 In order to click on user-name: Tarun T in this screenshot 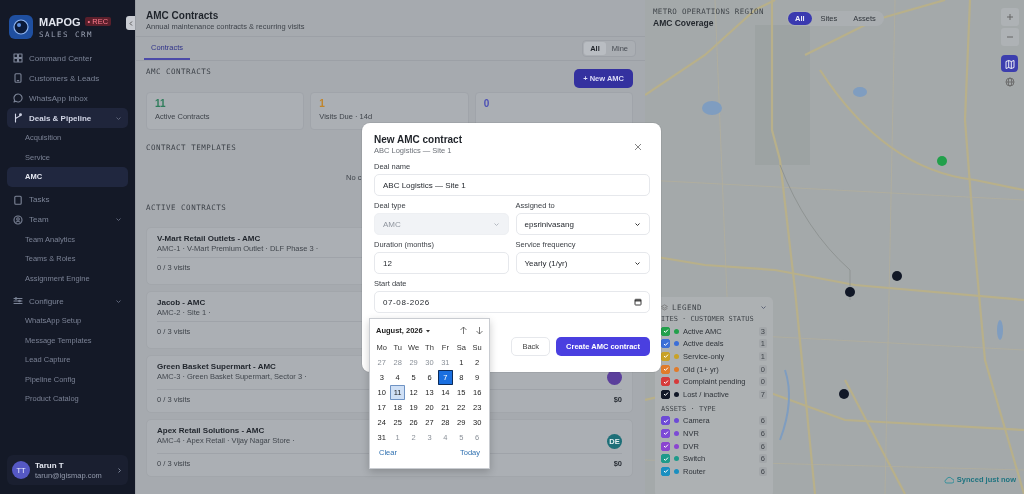, I will do `click(50, 465)`.